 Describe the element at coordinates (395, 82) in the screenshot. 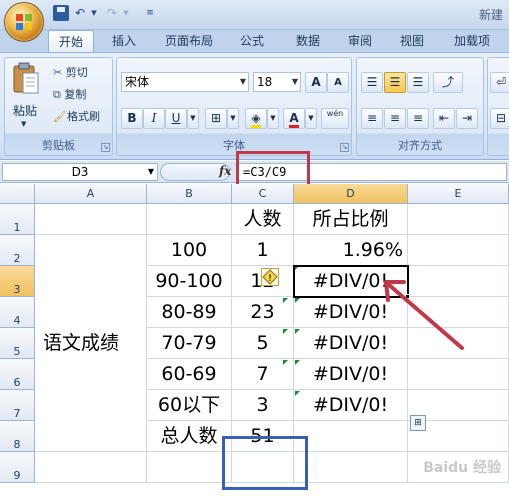

I see `align-middle-icon: ☰` at that location.